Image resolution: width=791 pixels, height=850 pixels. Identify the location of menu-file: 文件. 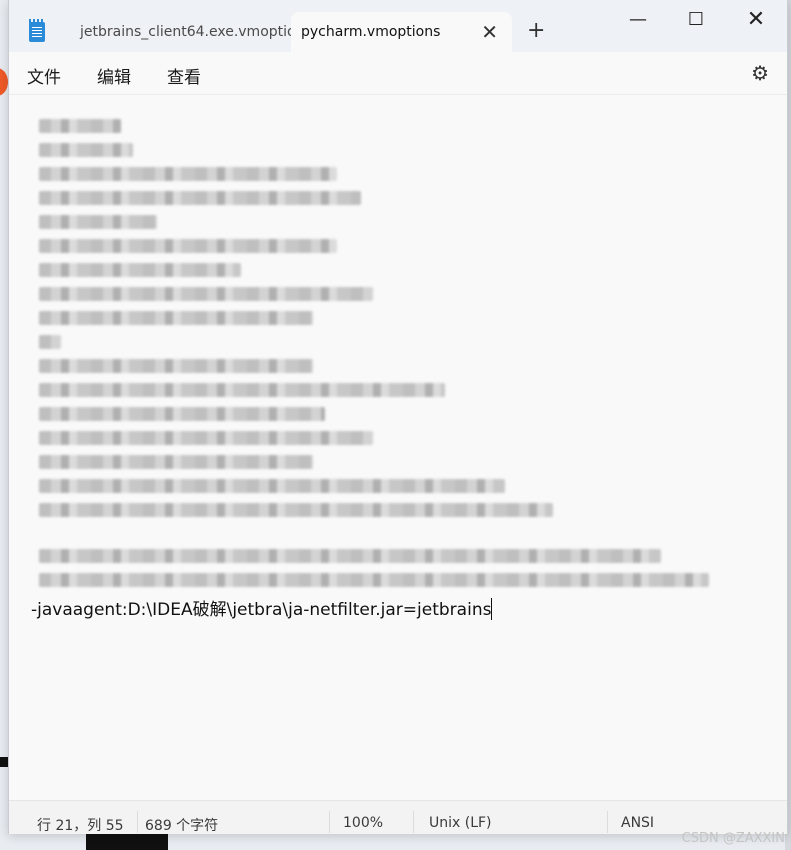
(44, 75).